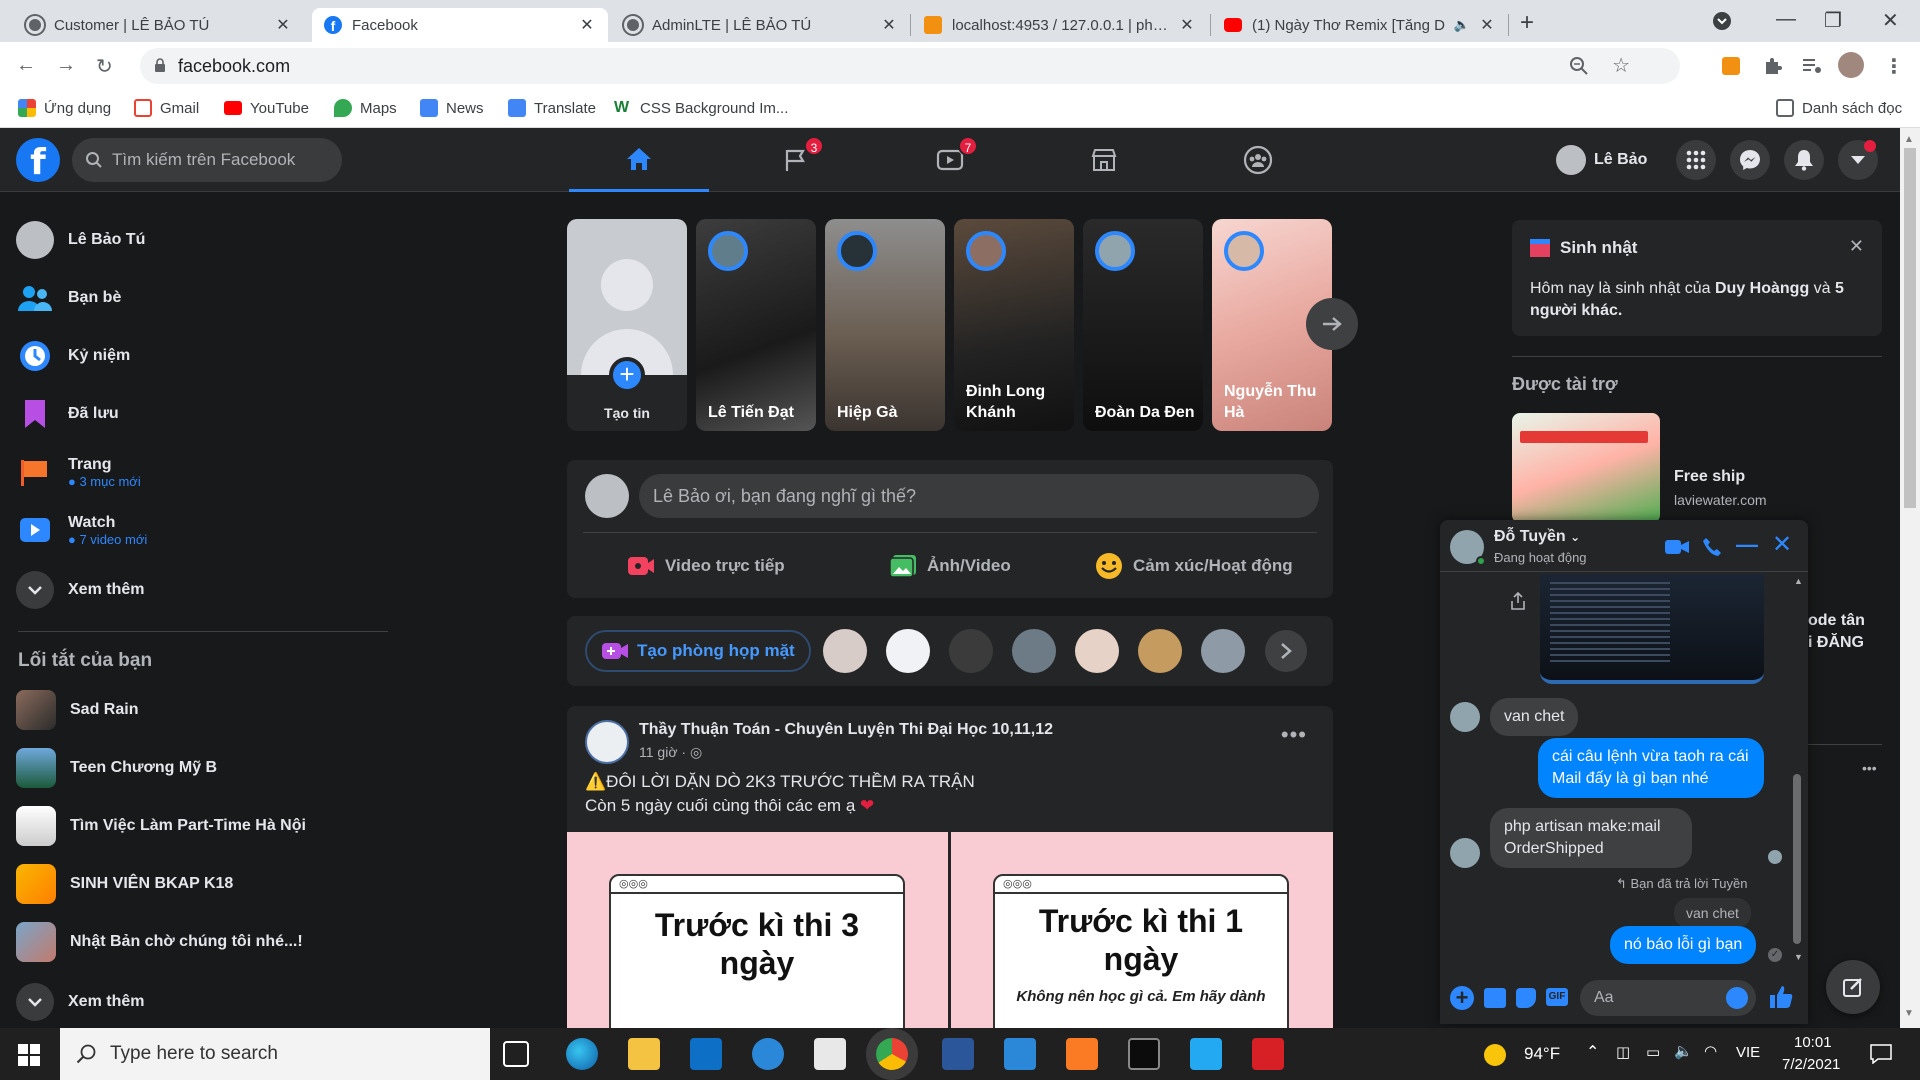 Image resolution: width=1920 pixels, height=1080 pixels. I want to click on sidebar-item-friends: Bạn bè, so click(68, 298).